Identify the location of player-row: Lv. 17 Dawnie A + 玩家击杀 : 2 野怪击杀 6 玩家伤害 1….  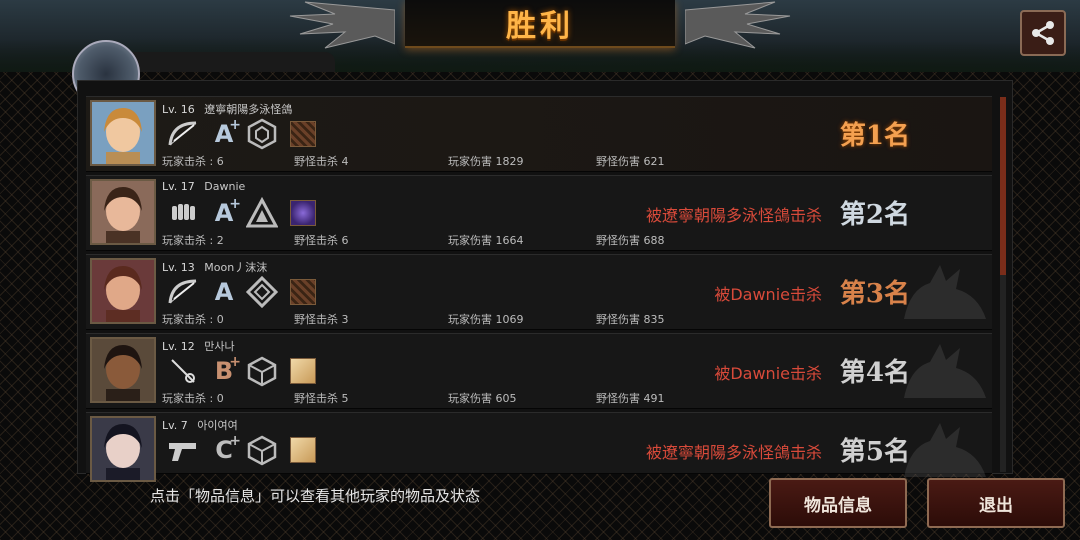
(539, 213).